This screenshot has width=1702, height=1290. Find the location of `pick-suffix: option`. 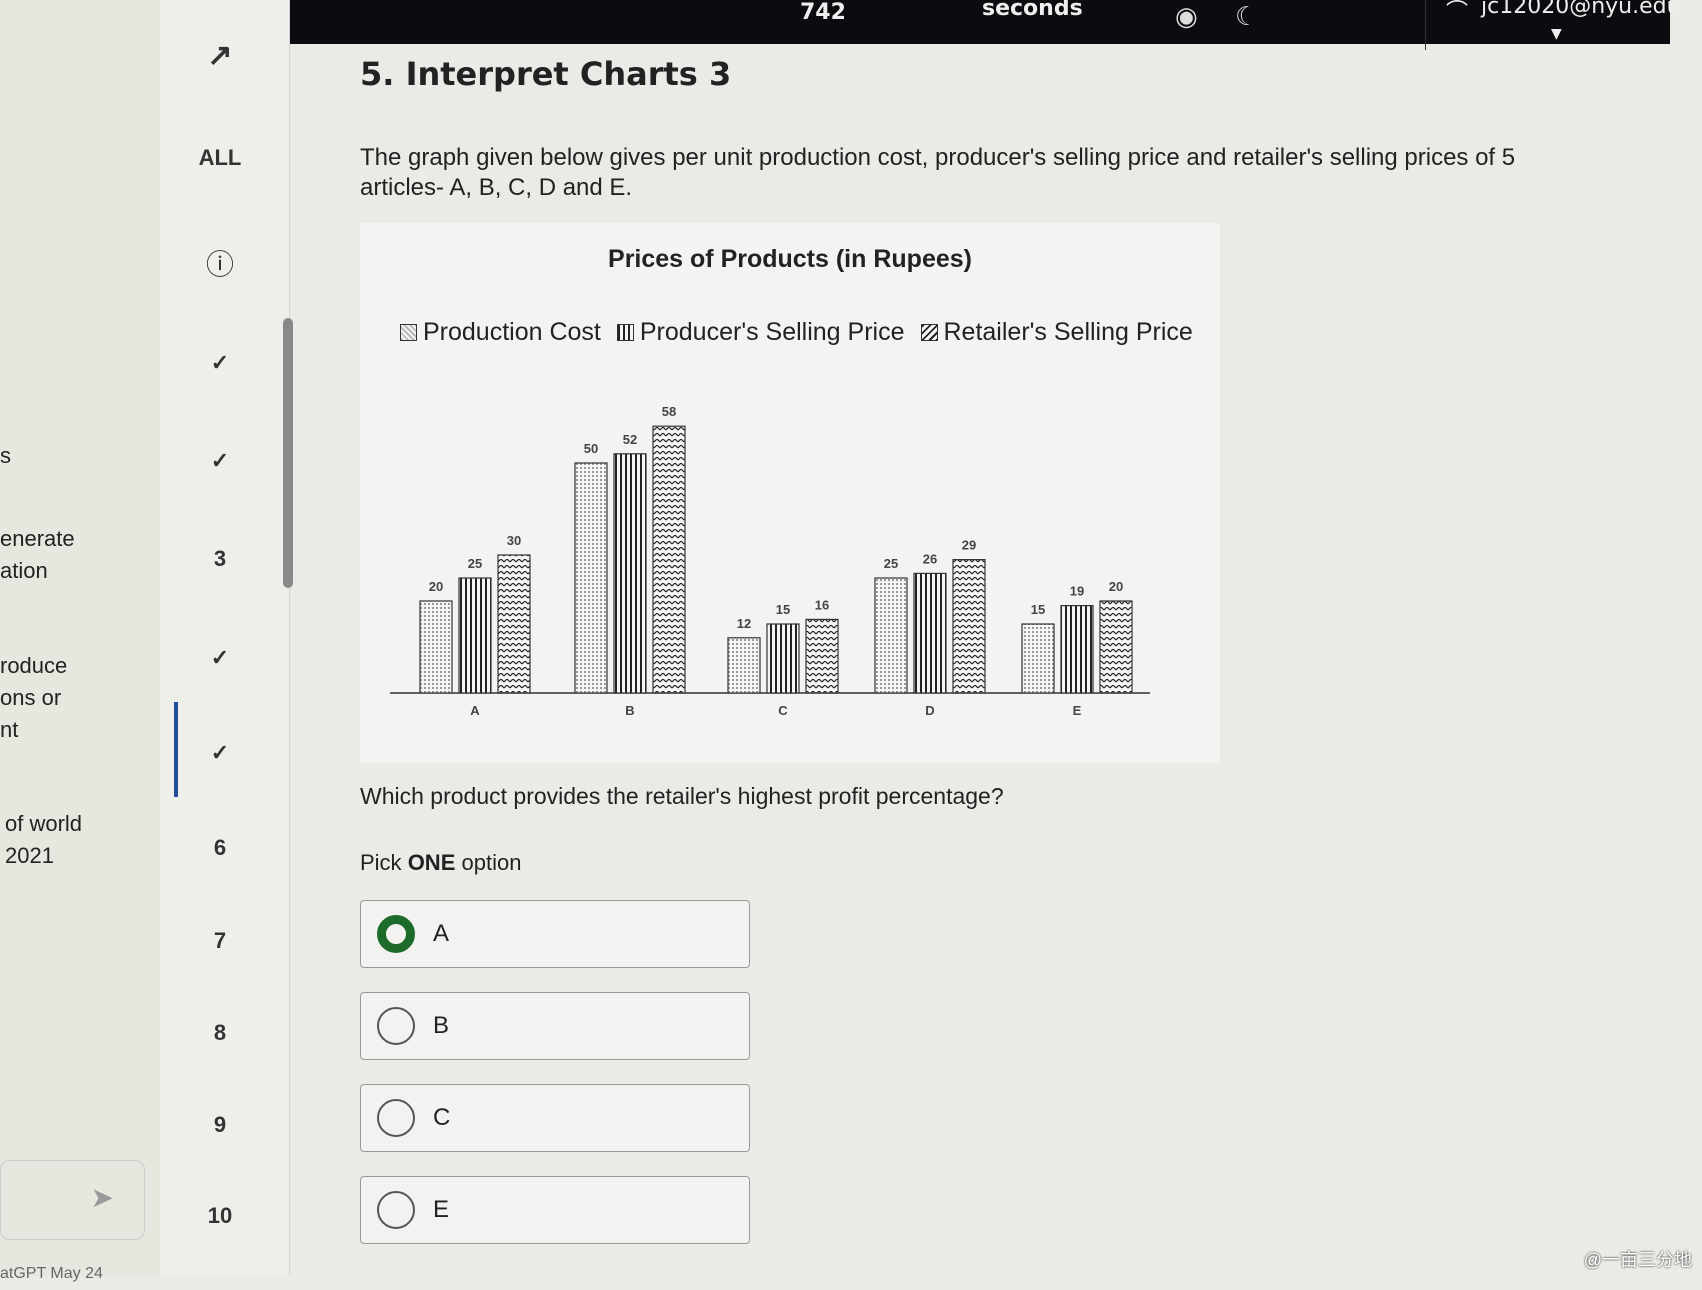

pick-suffix: option is located at coordinates (488, 862).